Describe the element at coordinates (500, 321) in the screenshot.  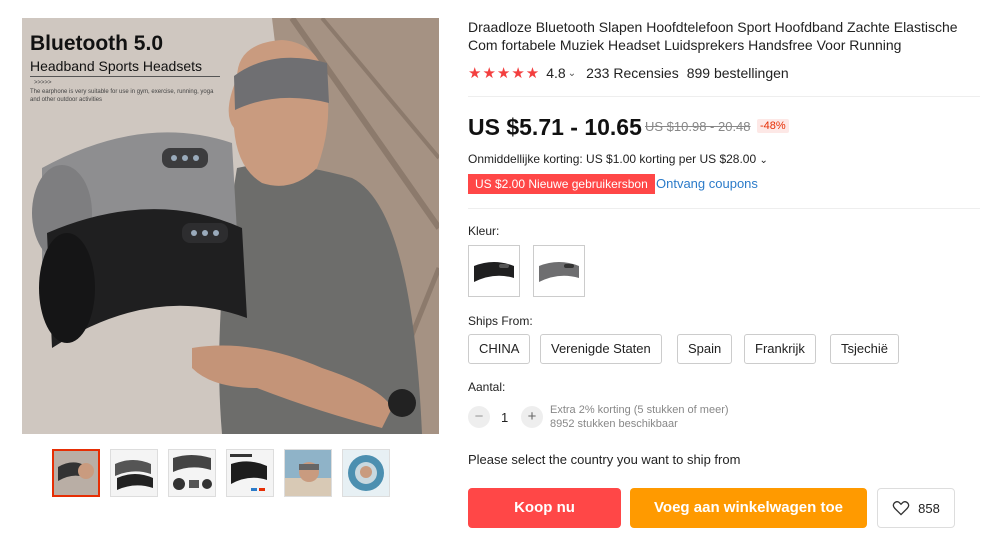
I see `ships-from-label: Ships From:` at that location.